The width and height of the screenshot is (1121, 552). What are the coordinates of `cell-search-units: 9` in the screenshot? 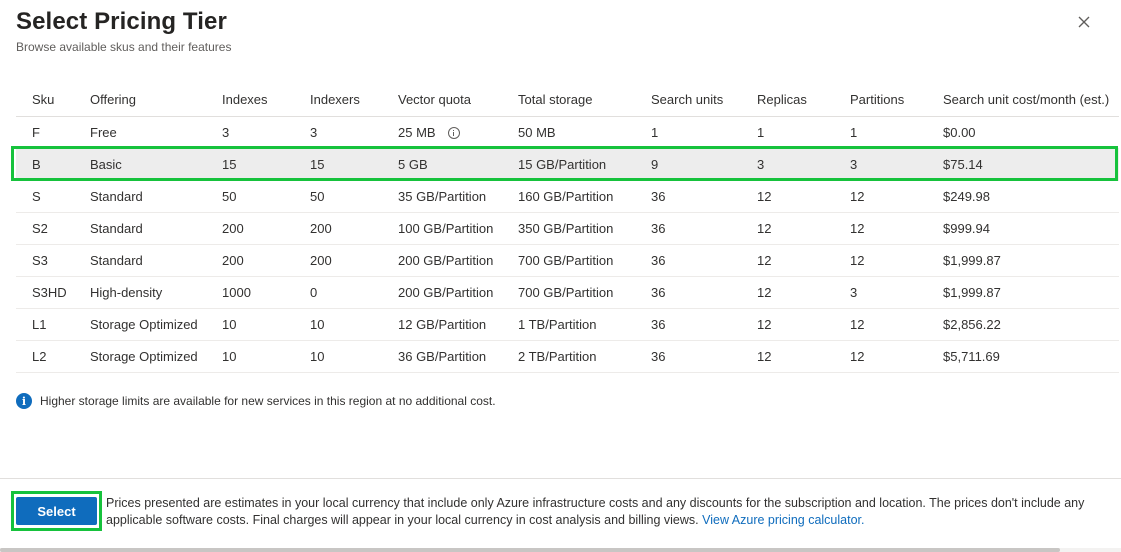 It's located at (655, 164).